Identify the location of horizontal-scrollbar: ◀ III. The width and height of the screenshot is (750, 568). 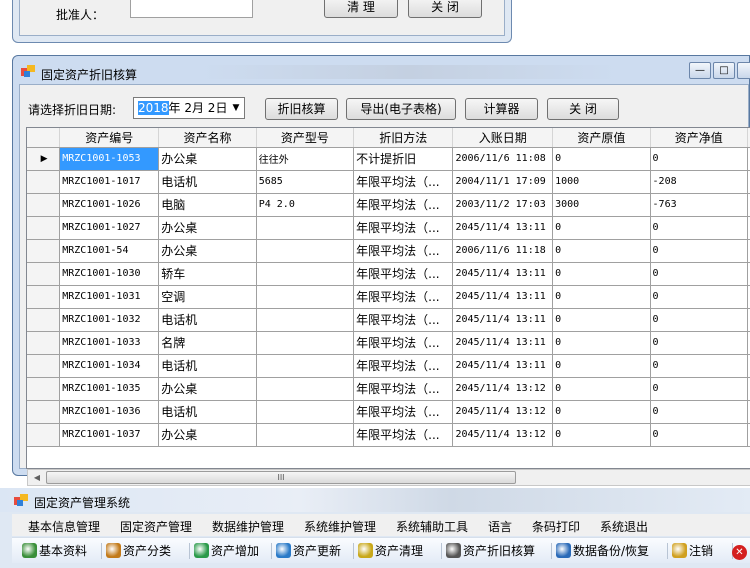
(388, 477).